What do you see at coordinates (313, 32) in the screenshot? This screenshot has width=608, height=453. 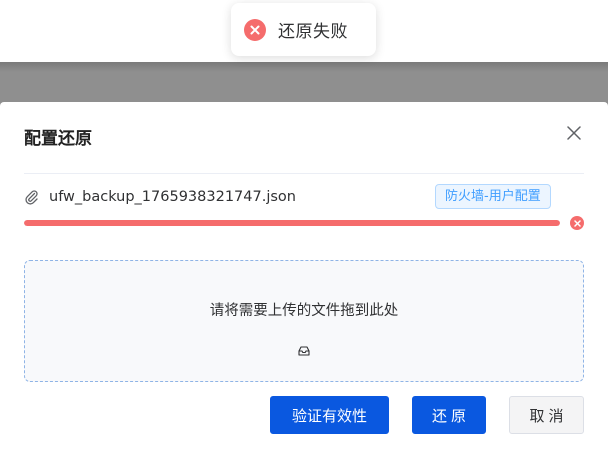 I see `toast-message: 还原失败` at bounding box center [313, 32].